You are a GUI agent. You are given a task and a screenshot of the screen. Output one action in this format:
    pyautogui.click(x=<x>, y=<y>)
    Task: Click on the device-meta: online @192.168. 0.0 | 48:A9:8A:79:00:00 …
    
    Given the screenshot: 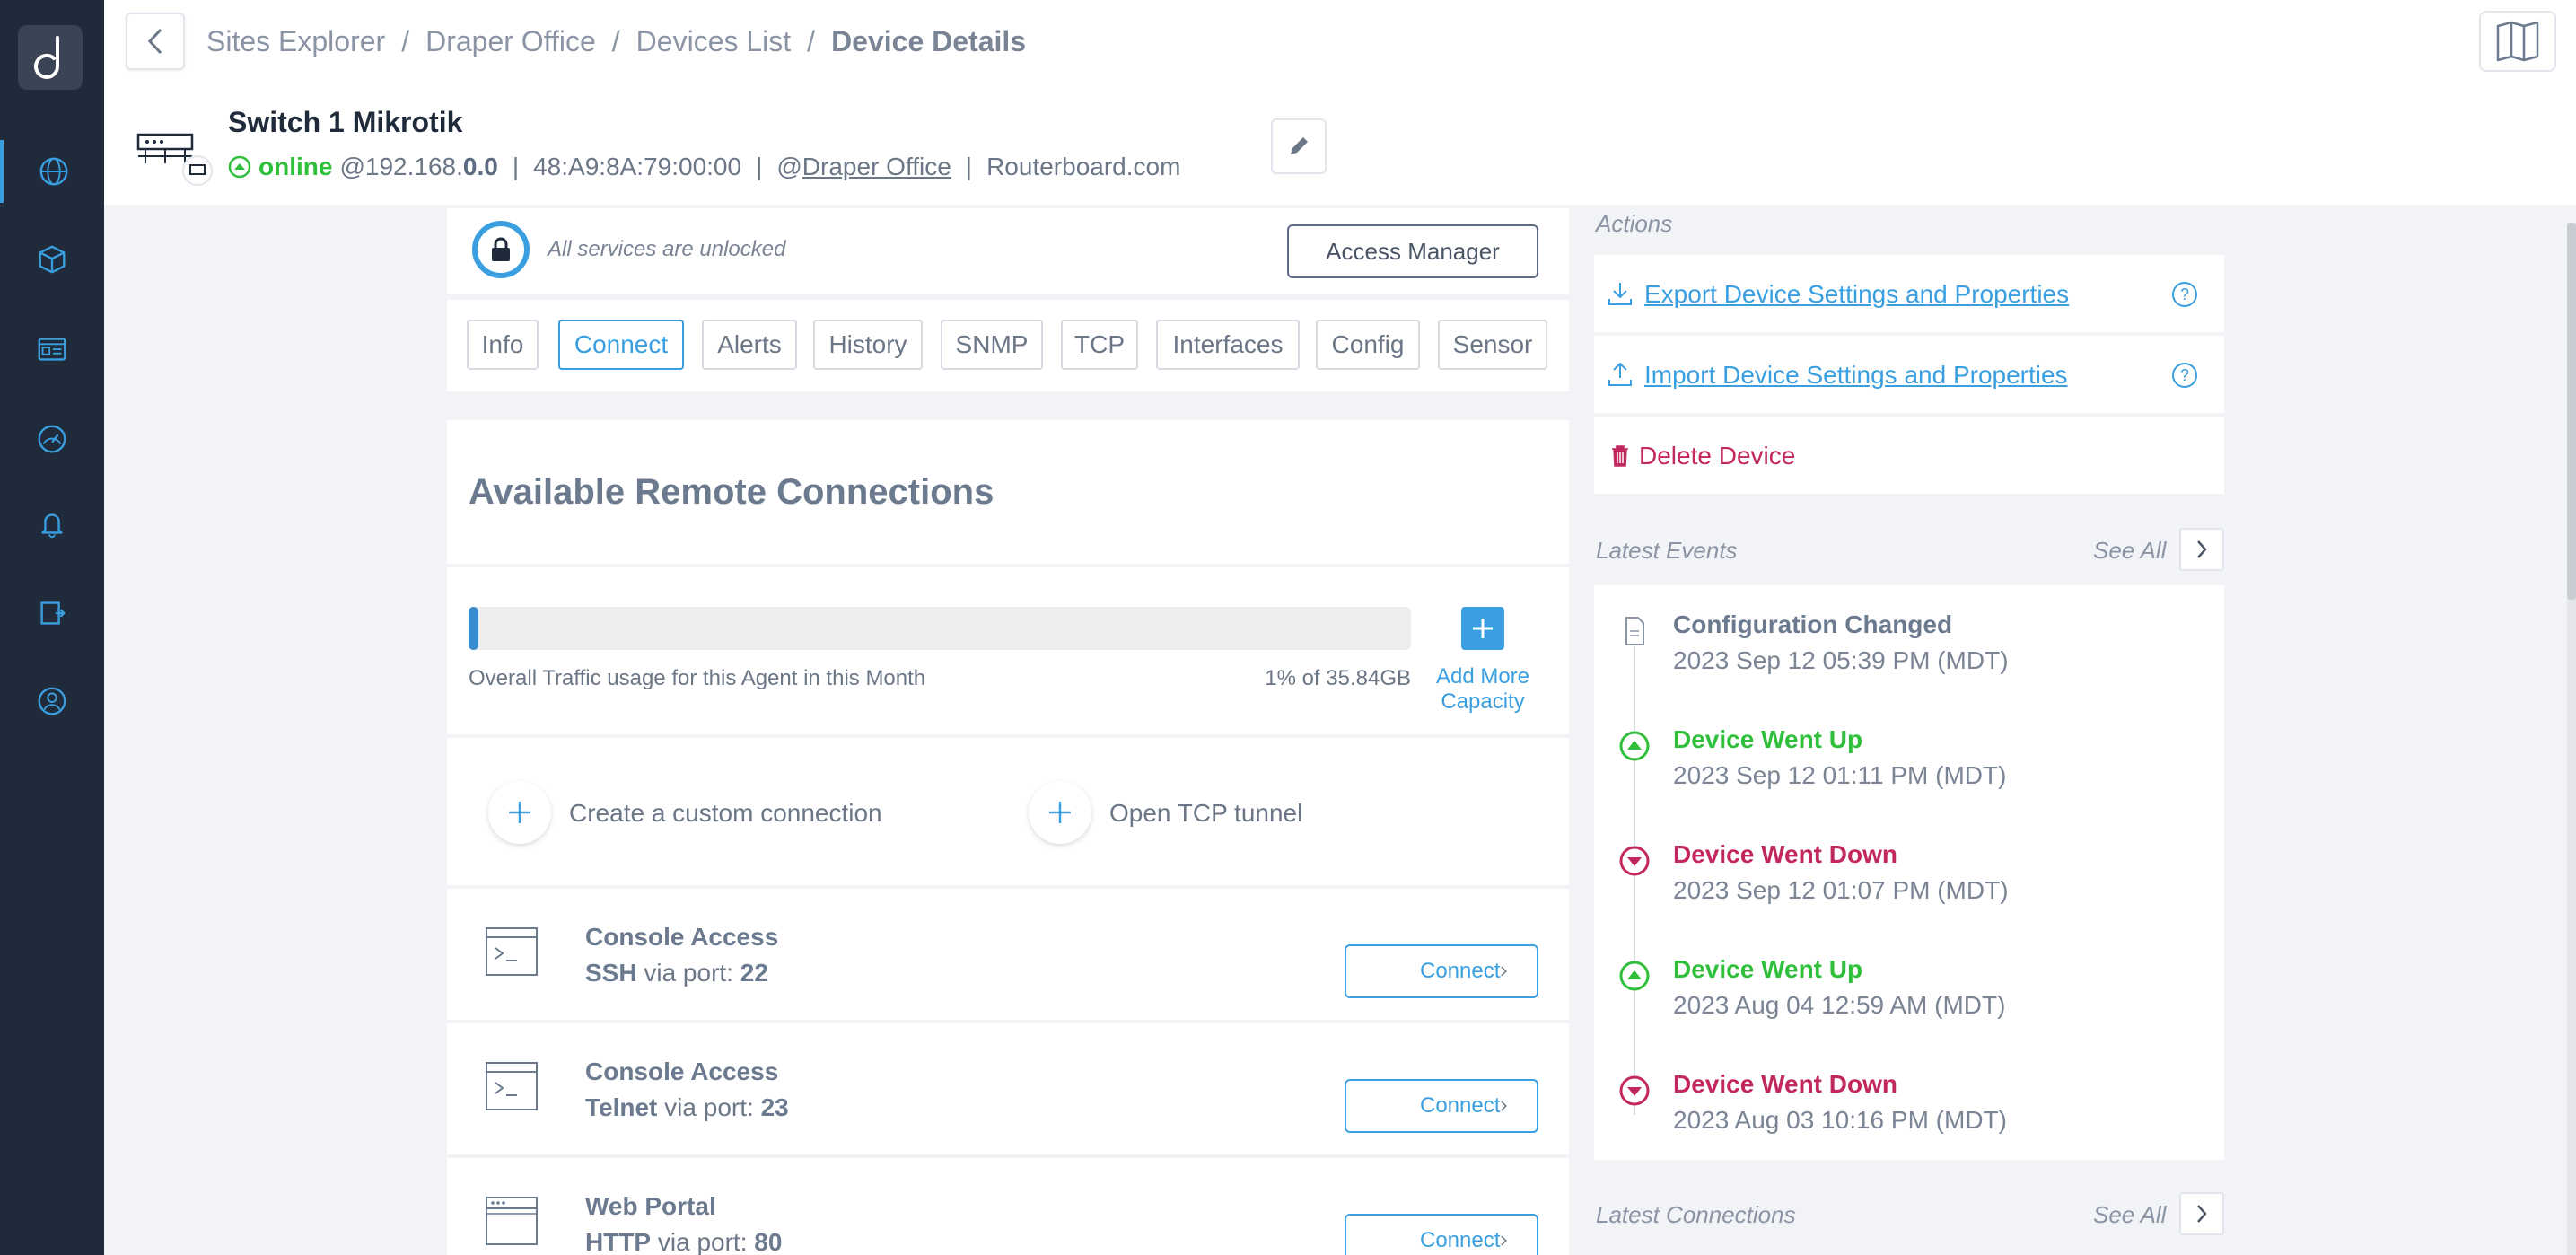 What is the action you would take?
    pyautogui.click(x=704, y=167)
    